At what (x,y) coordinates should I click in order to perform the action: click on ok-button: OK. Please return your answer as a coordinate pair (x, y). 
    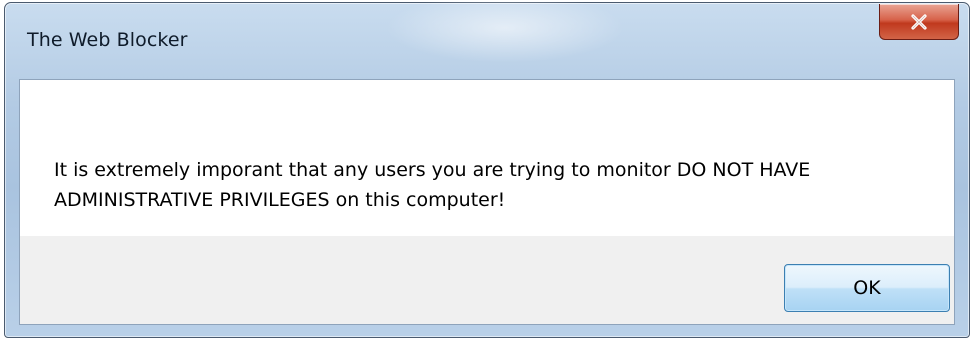
    Looking at the image, I should click on (867, 288).